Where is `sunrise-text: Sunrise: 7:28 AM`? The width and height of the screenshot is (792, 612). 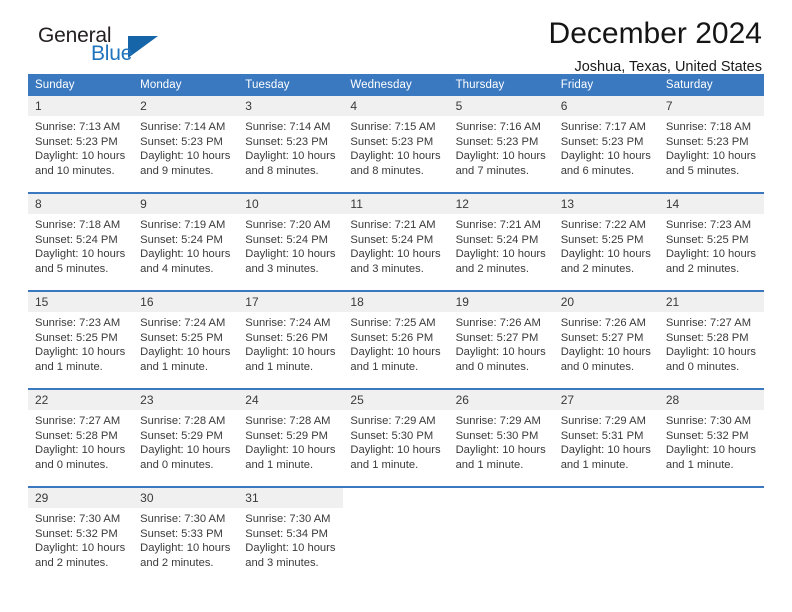 sunrise-text: Sunrise: 7:28 AM is located at coordinates (288, 421).